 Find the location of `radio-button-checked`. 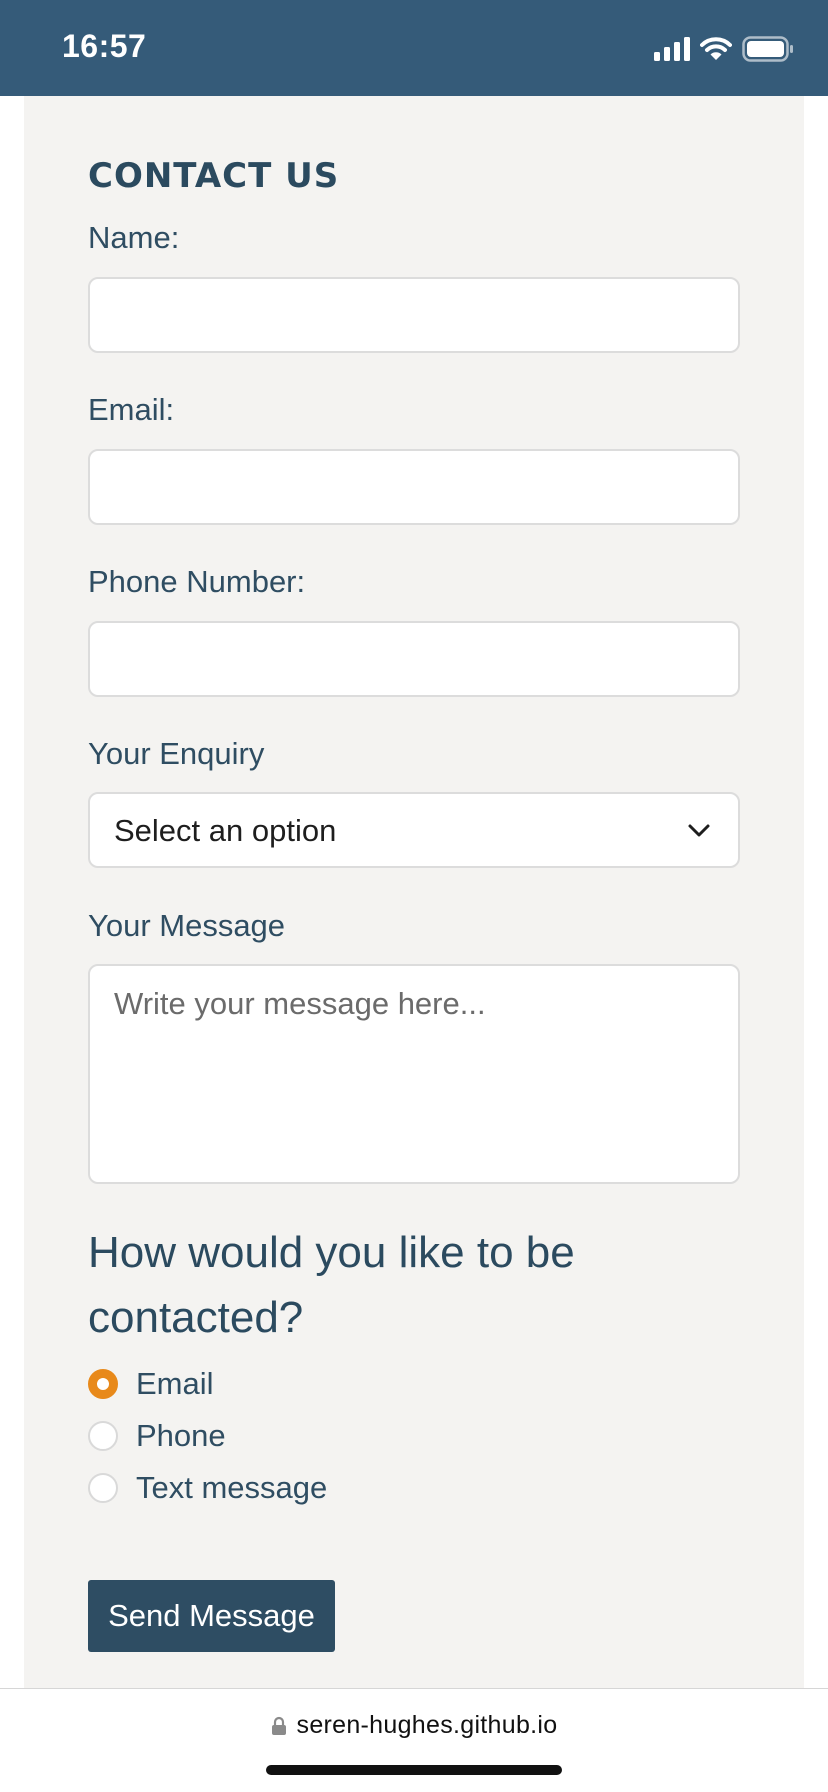

radio-button-checked is located at coordinates (103, 1384).